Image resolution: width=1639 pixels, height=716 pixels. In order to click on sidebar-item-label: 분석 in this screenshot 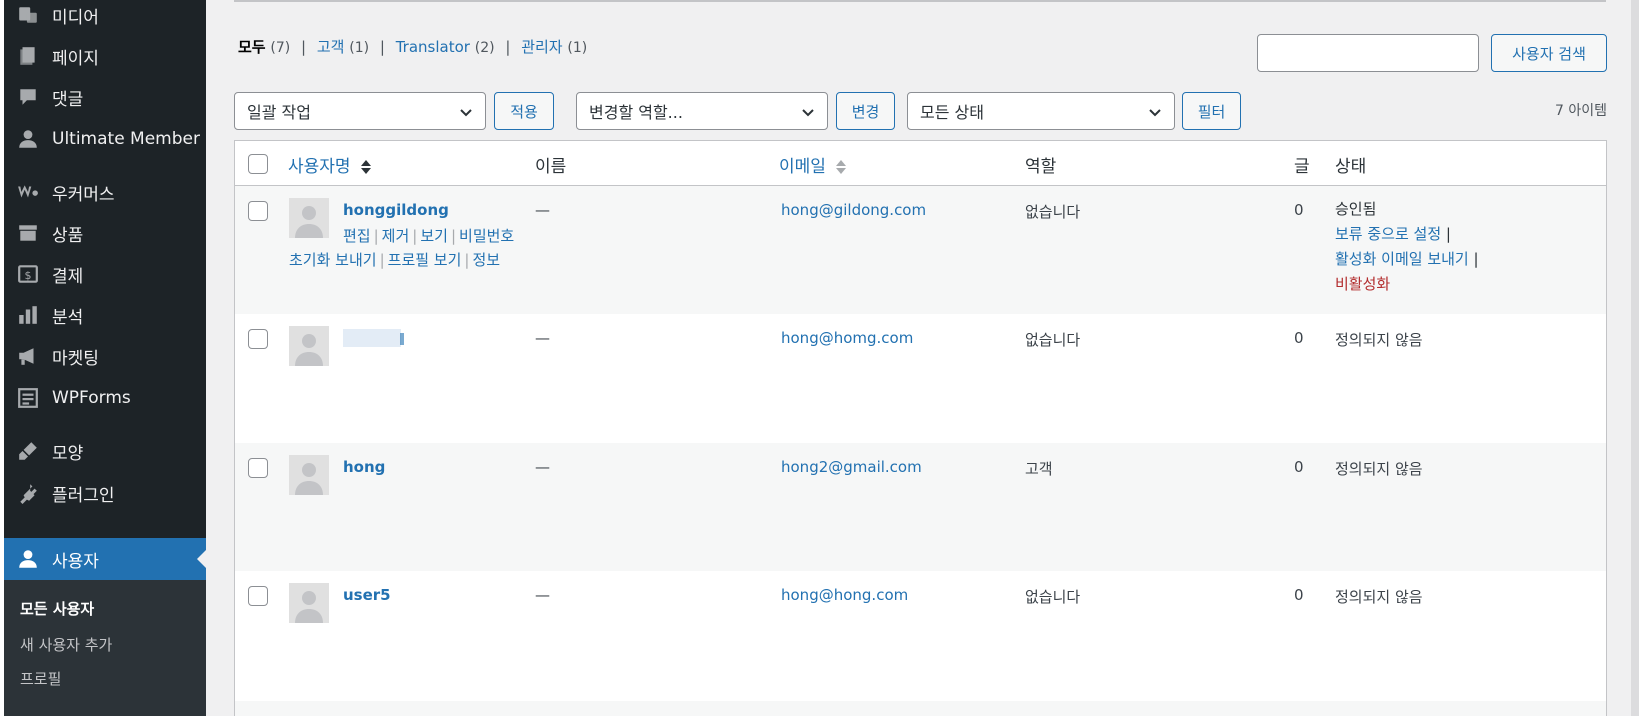, I will do `click(68, 317)`.